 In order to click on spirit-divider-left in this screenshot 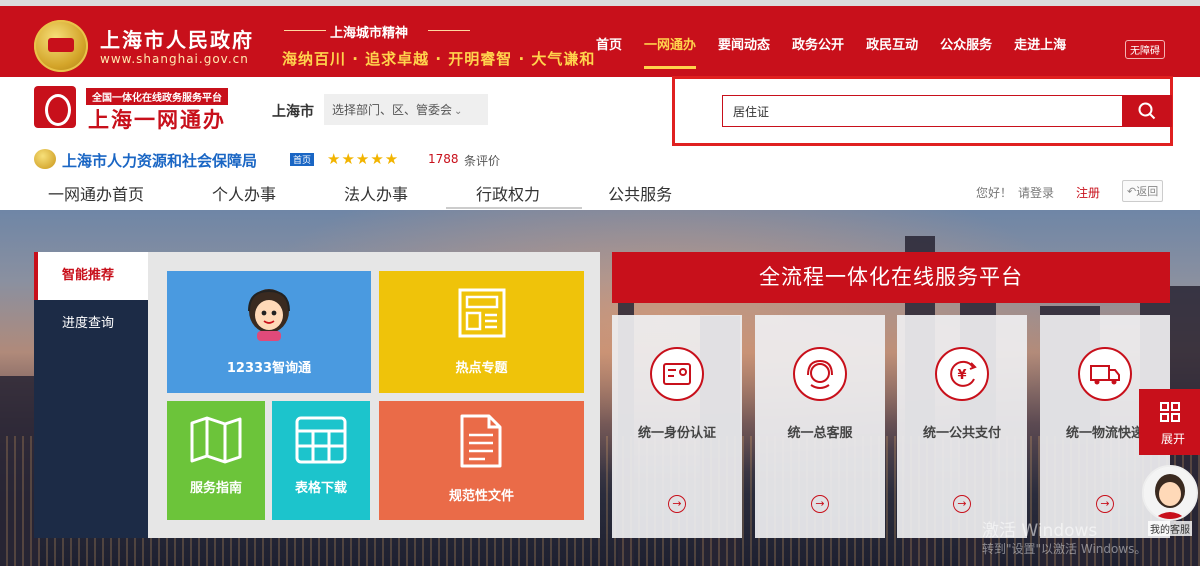, I will do `click(305, 30)`.